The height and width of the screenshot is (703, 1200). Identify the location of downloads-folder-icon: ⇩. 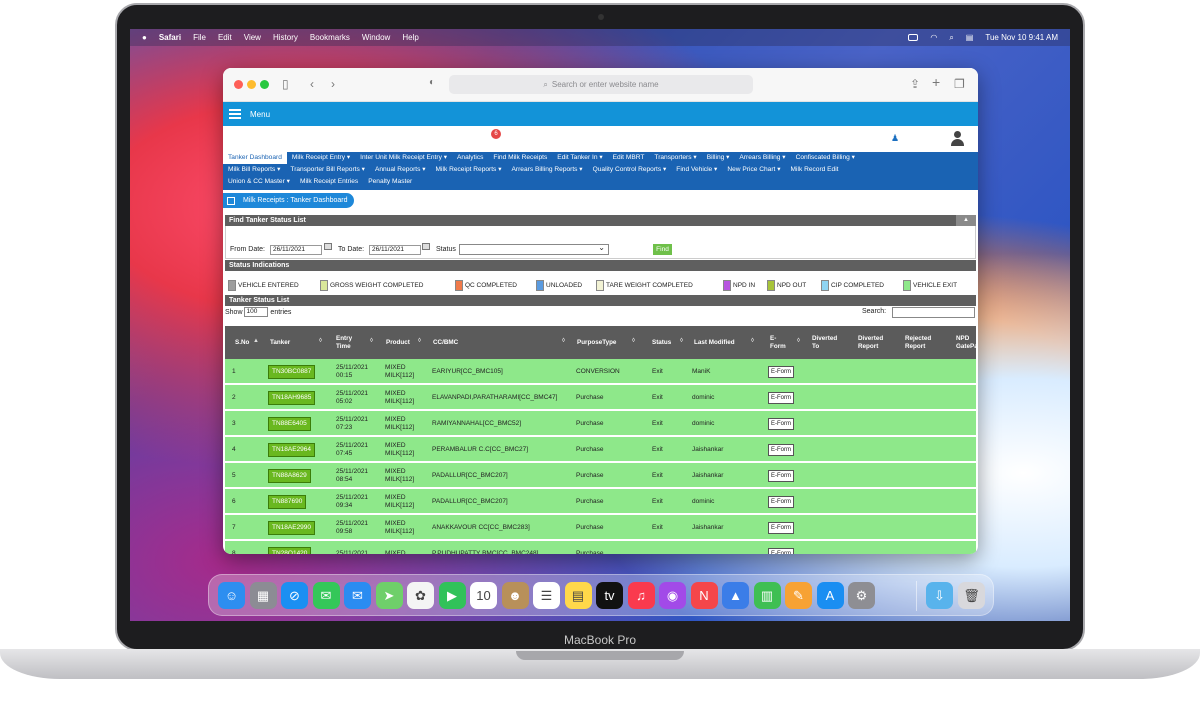
(939, 595).